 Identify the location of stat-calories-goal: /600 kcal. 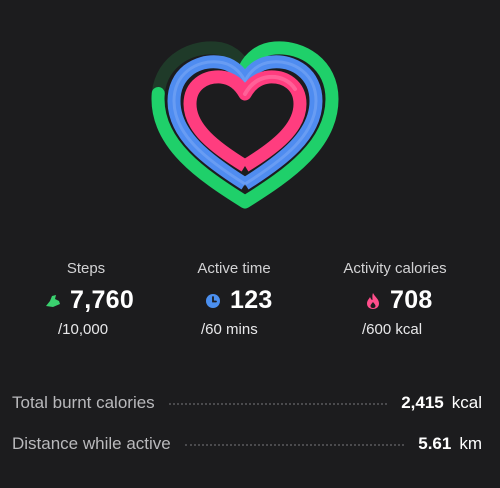
(392, 329).